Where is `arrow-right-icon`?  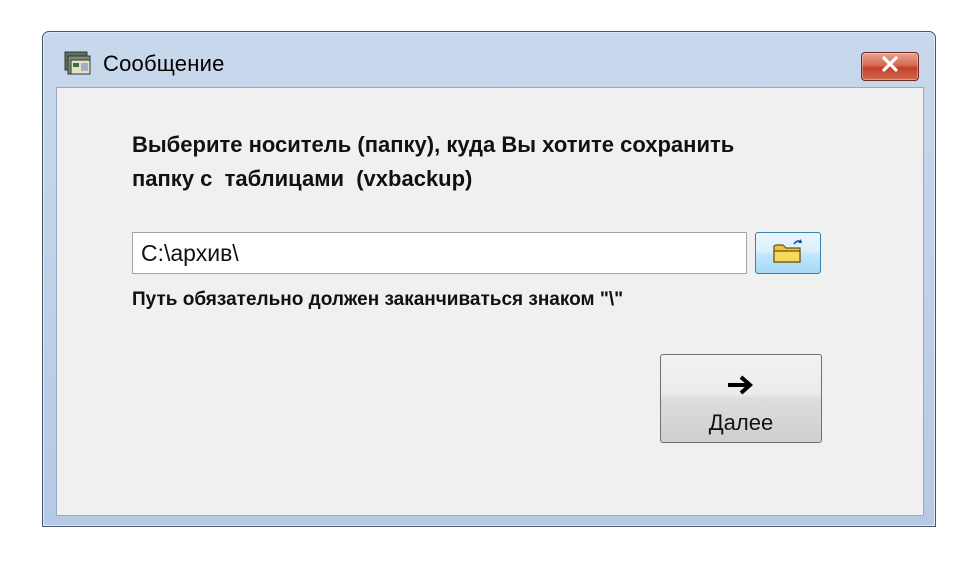 arrow-right-icon is located at coordinates (741, 385).